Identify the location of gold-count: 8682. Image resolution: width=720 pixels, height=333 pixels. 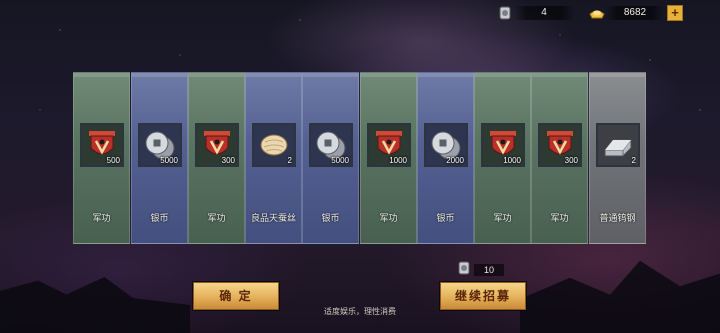
(635, 13).